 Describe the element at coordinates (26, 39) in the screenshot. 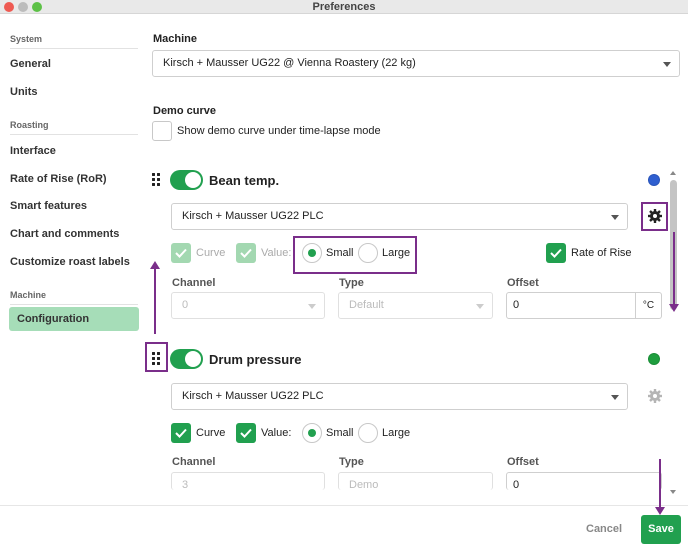

I see `sidebar-group-system: System` at that location.